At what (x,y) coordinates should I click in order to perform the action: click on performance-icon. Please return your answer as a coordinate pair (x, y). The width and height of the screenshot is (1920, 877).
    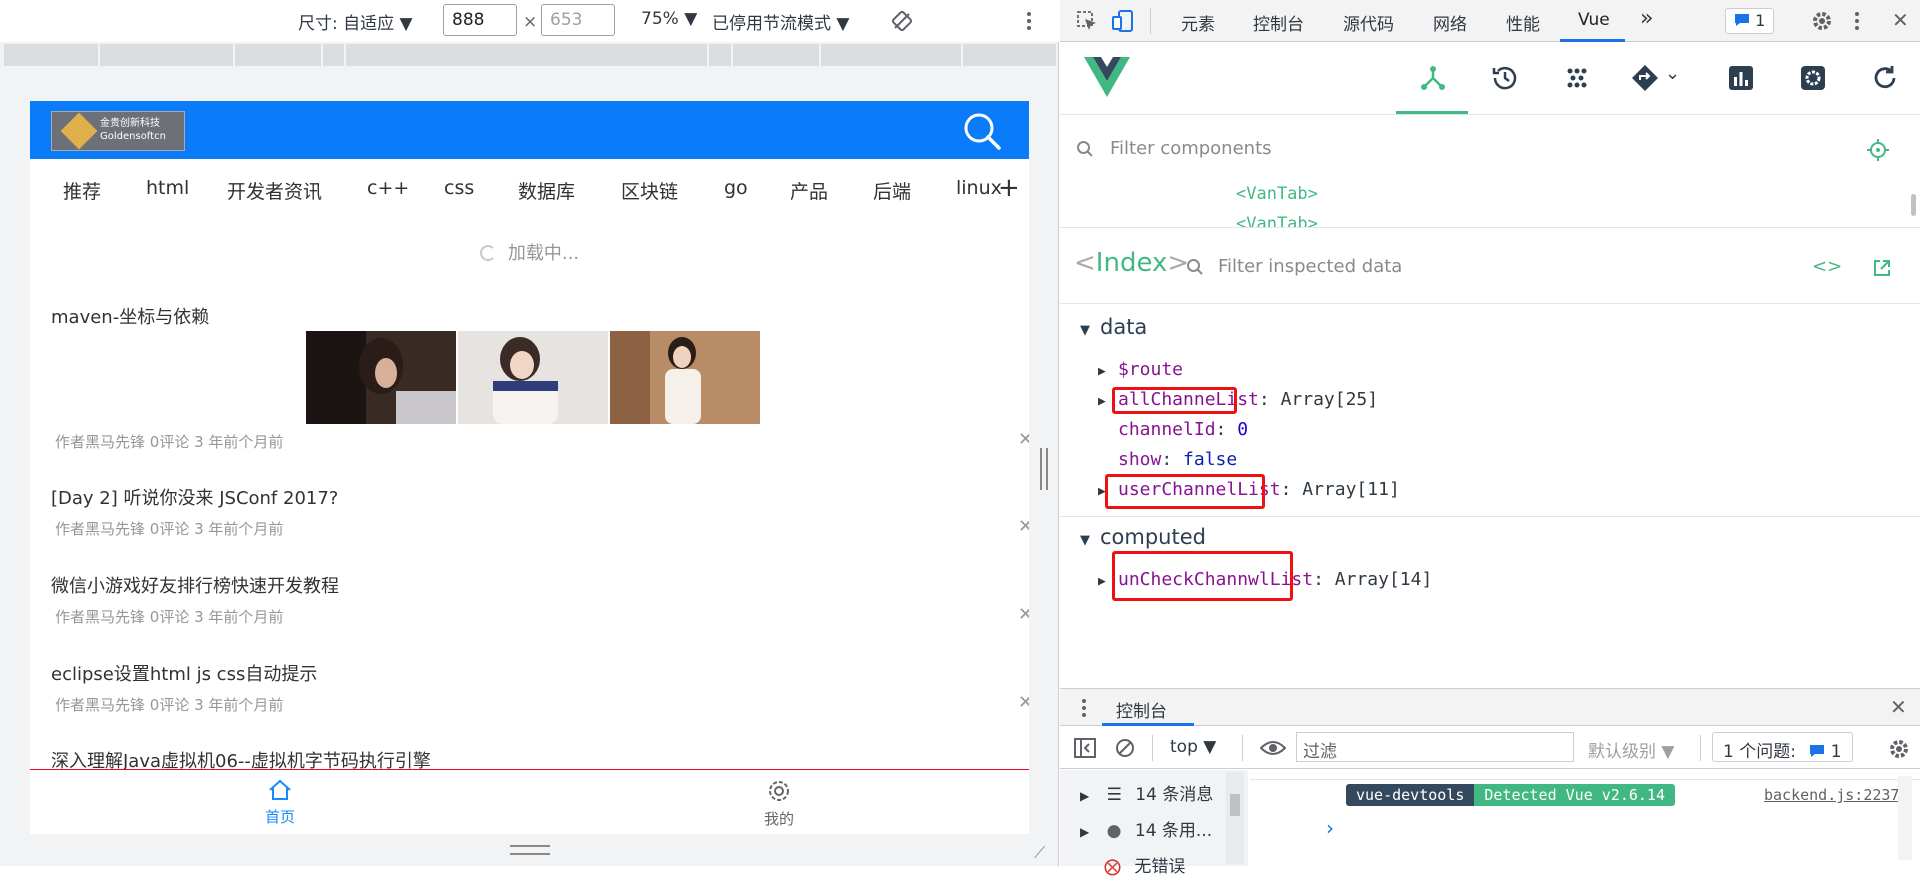
    Looking at the image, I should click on (1741, 78).